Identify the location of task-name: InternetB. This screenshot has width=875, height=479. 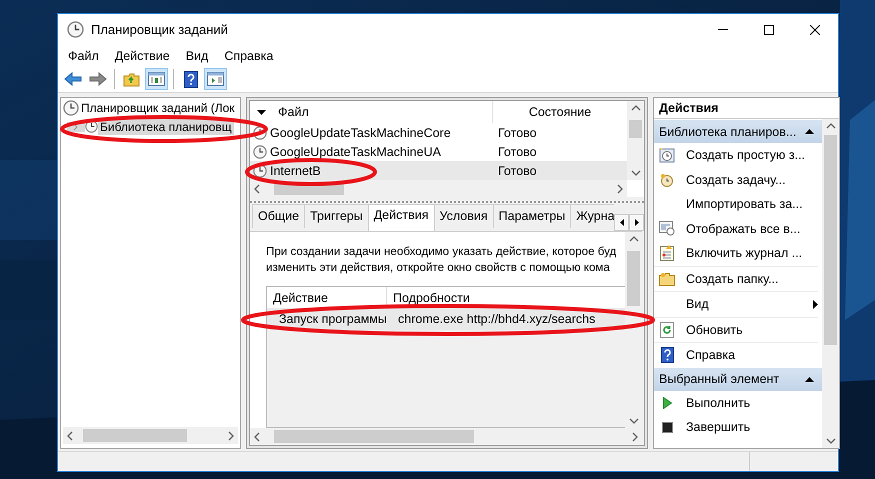
(295, 171).